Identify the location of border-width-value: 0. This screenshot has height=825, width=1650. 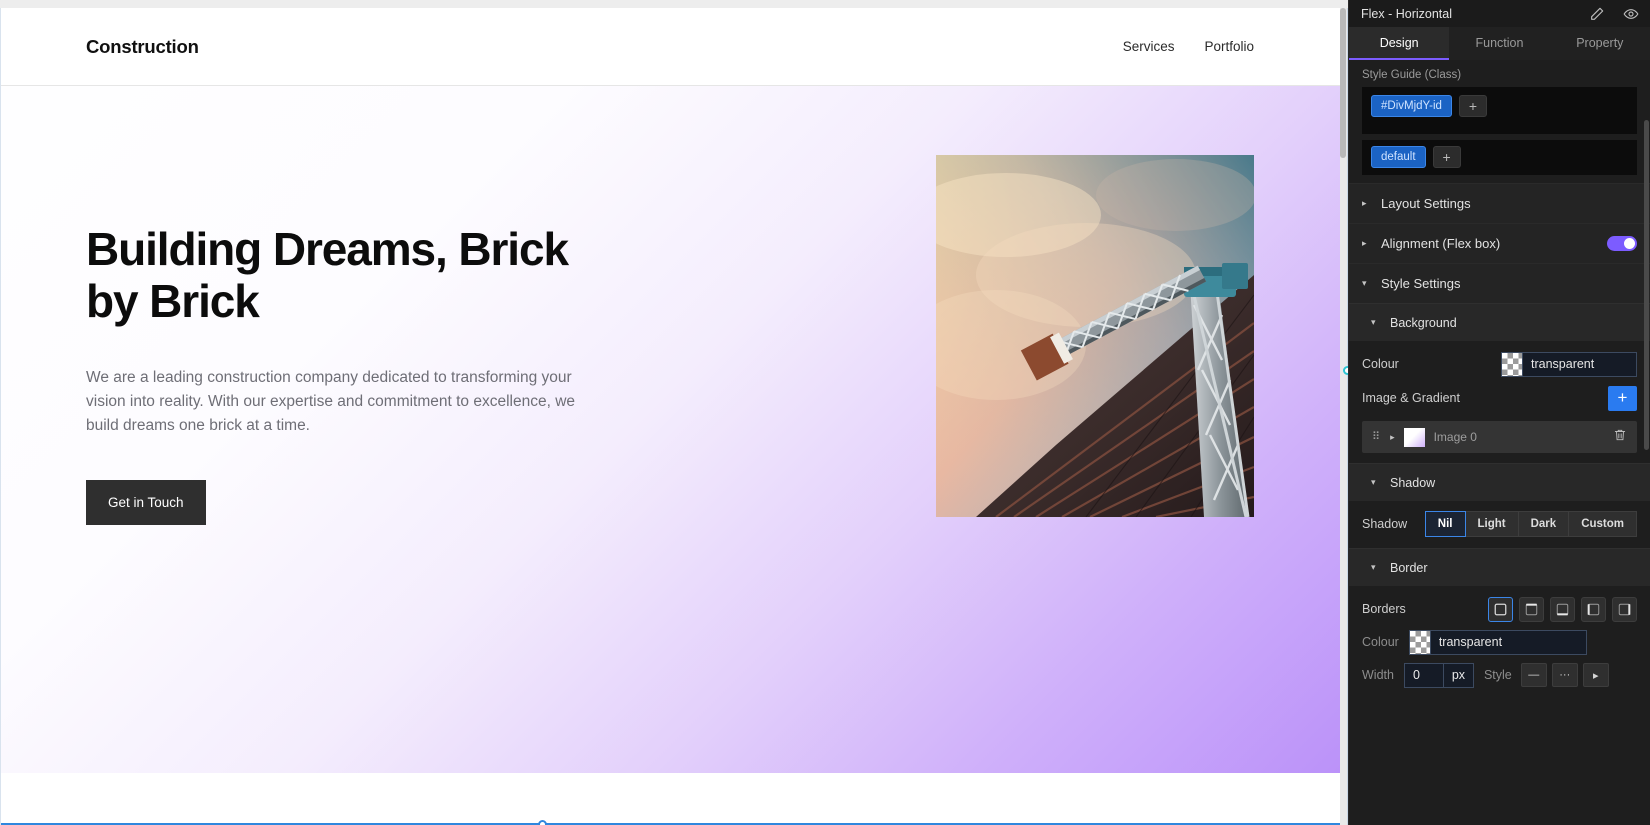
(1424, 675).